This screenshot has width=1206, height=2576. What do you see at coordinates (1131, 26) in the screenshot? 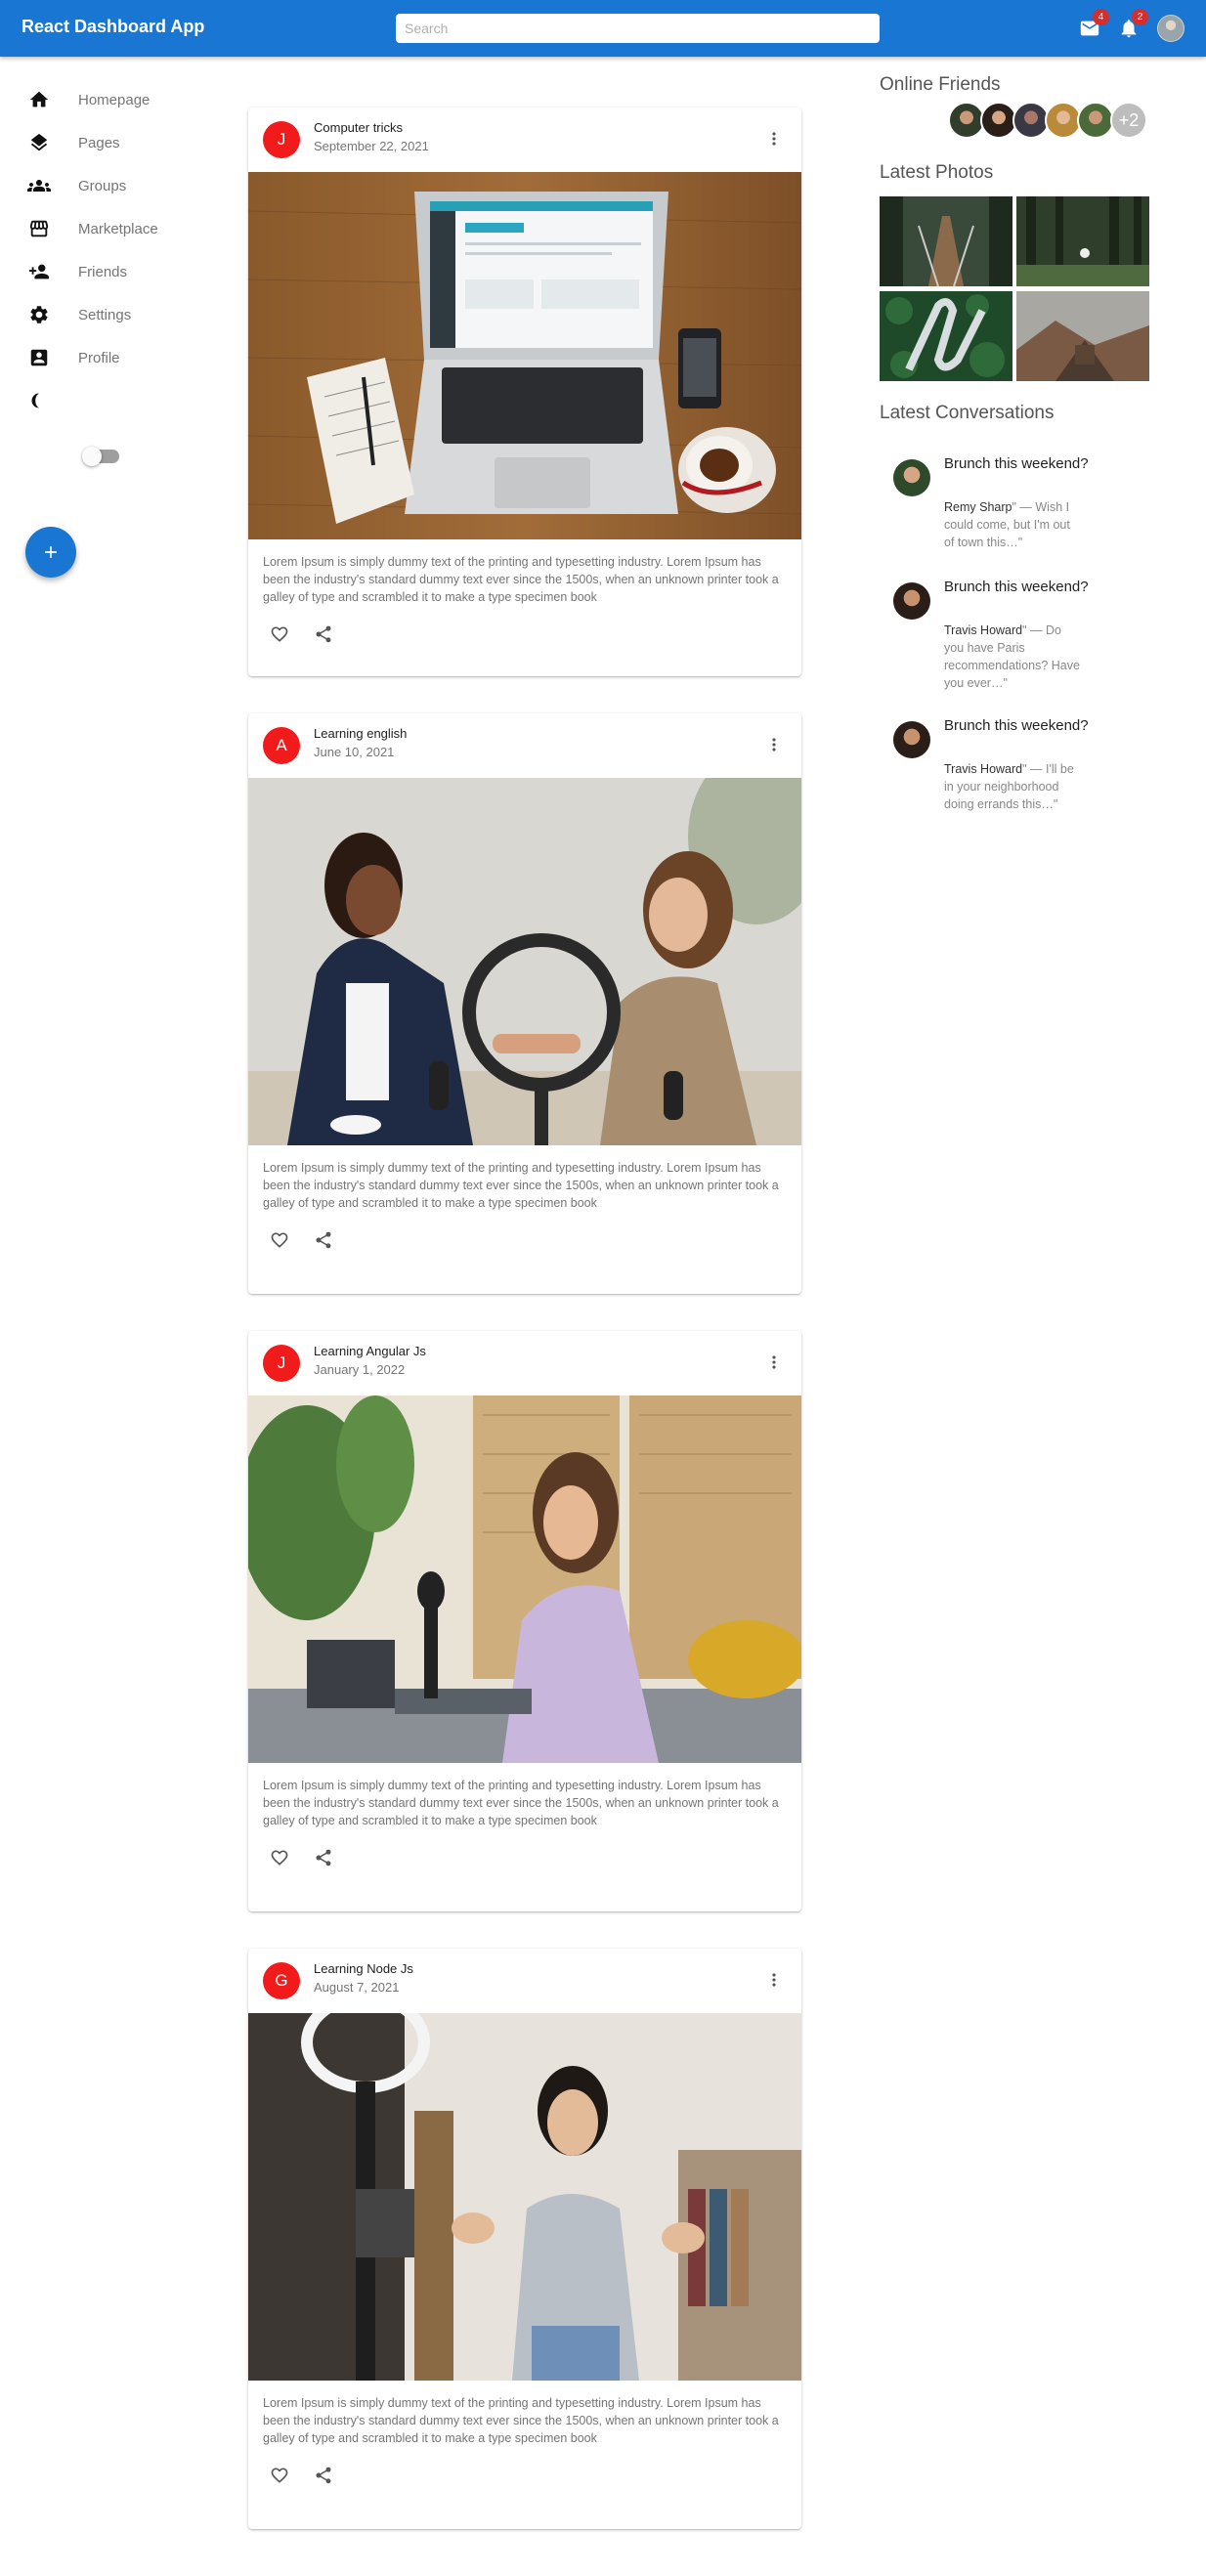
I see `notifications-button: 2` at bounding box center [1131, 26].